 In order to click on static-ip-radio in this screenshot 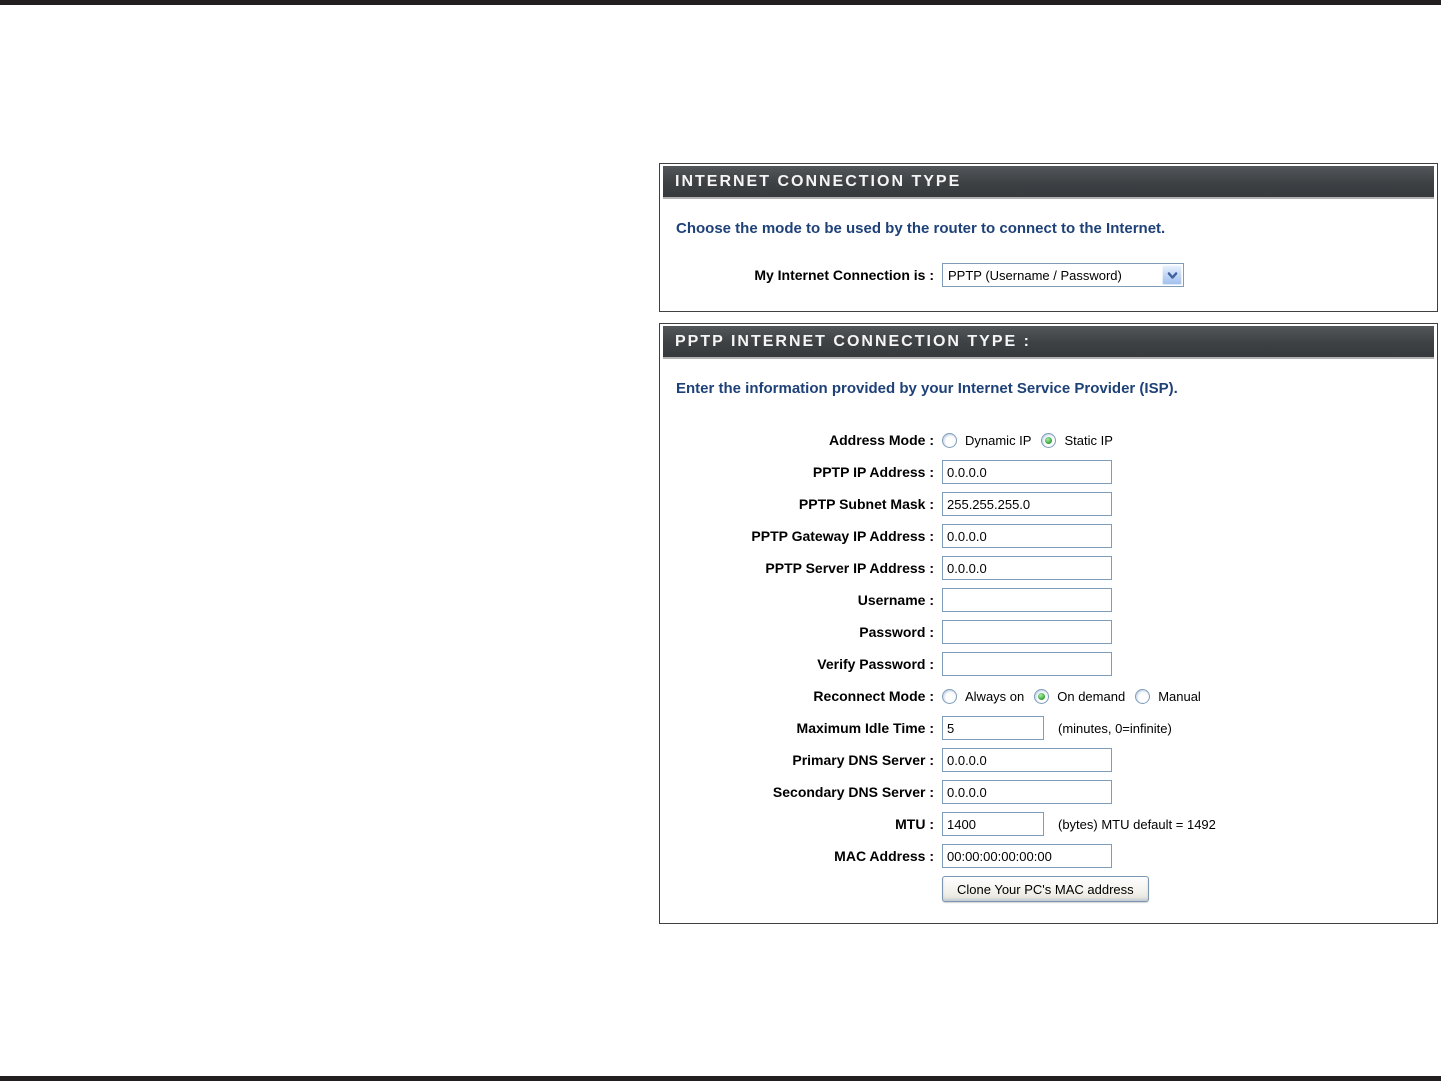, I will do `click(1049, 440)`.